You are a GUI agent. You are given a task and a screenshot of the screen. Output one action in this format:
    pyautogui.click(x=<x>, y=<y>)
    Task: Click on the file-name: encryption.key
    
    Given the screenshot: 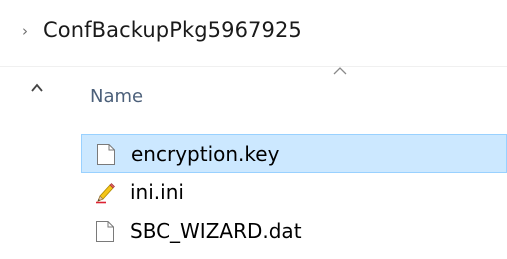 What is the action you would take?
    pyautogui.click(x=205, y=154)
    